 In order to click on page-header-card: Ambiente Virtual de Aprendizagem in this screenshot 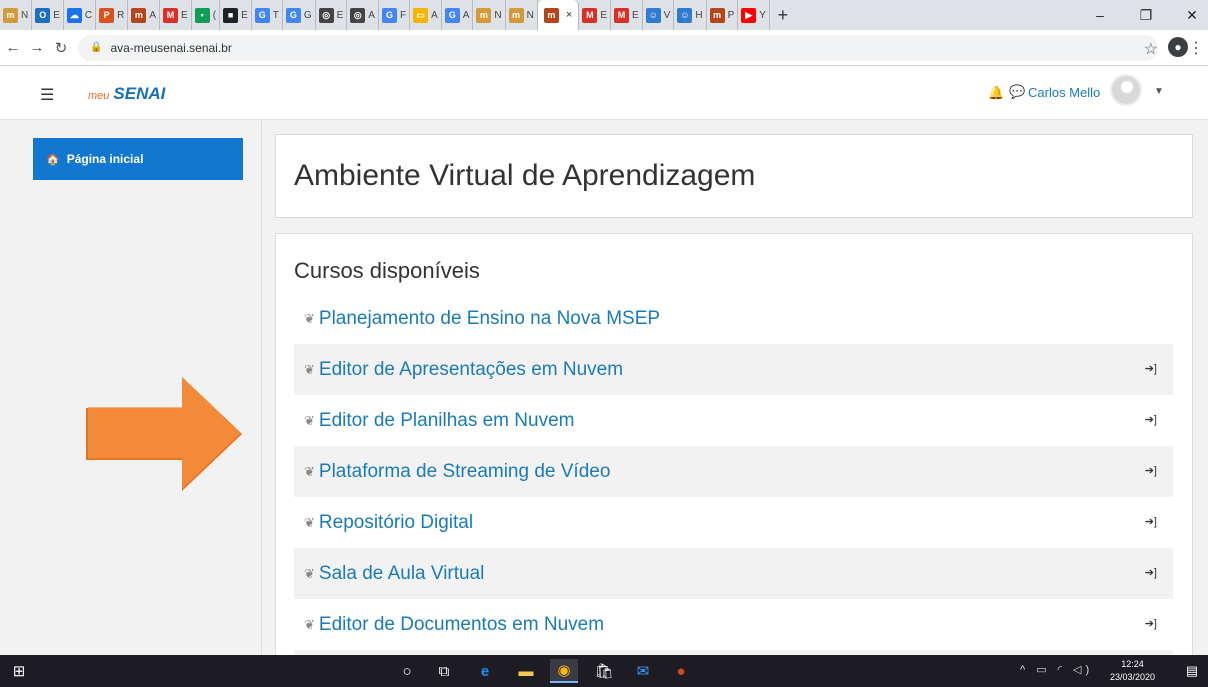, I will do `click(734, 176)`.